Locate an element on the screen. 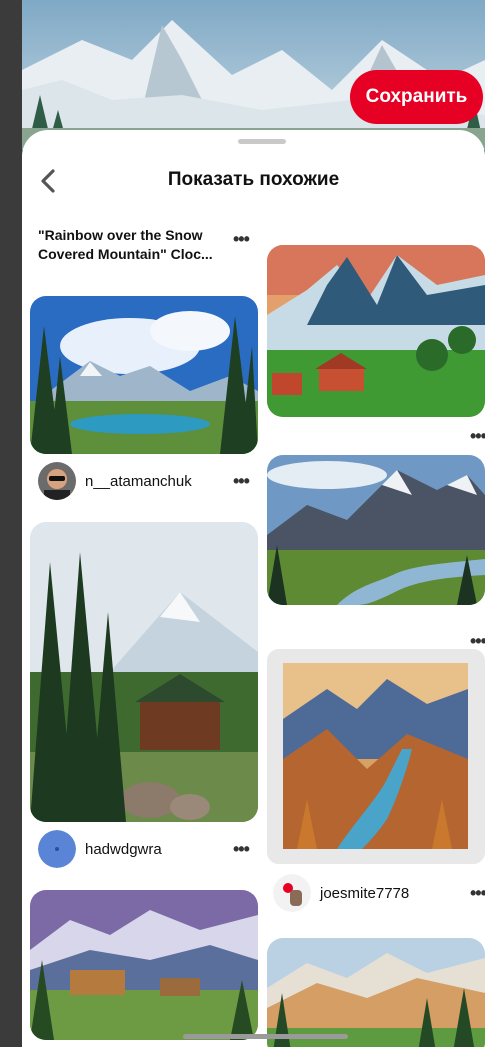  sheet-title: Показать похожие is located at coordinates (253, 179).